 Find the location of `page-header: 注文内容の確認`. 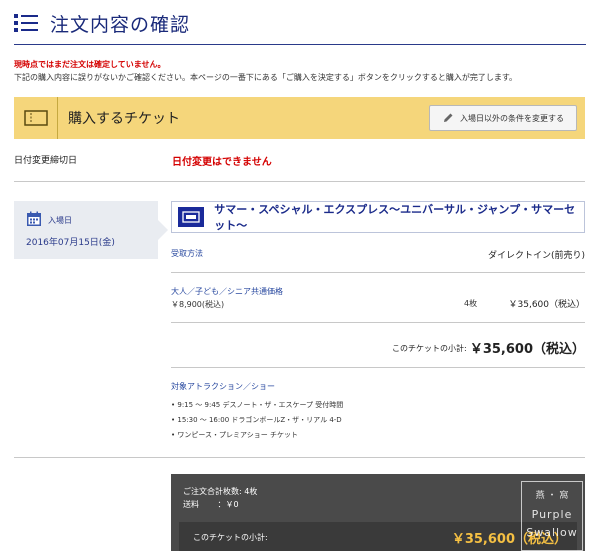

page-header: 注文内容の確認 is located at coordinates (102, 23).